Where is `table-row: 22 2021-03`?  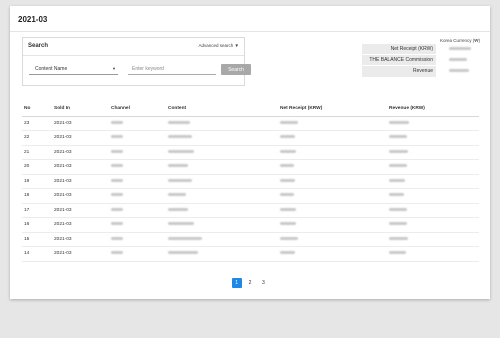
table-row: 22 2021-03 is located at coordinates (250, 138).